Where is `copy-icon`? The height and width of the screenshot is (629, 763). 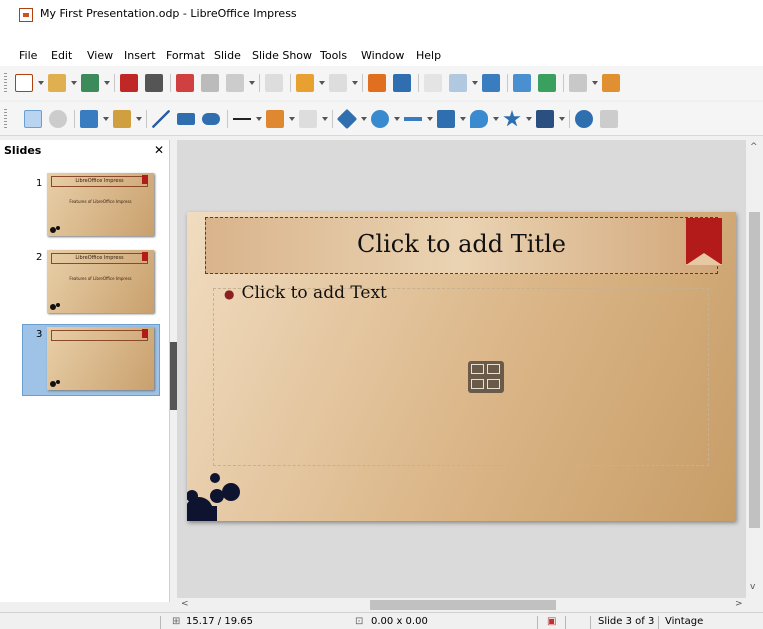 copy-icon is located at coordinates (210, 83).